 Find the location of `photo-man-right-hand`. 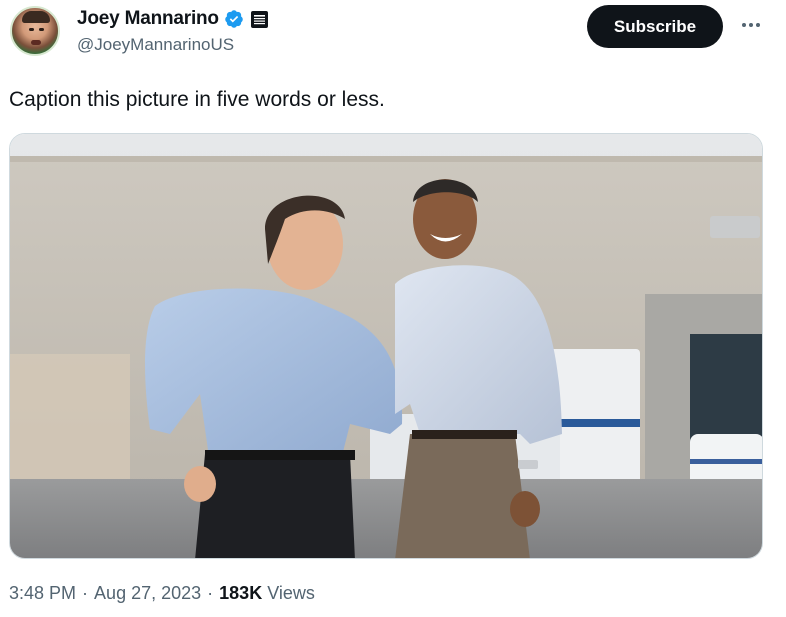

photo-man-right-hand is located at coordinates (525, 509).